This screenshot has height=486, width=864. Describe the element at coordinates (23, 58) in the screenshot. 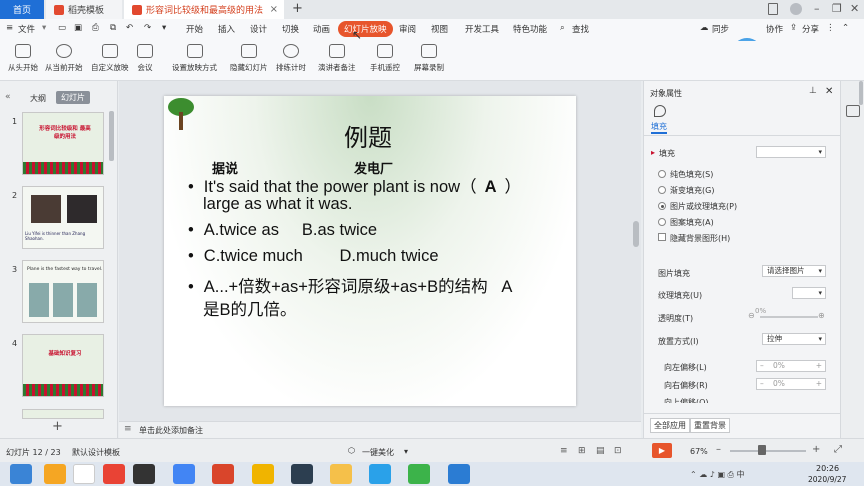

I see `play-from-start-button: 从头开始` at that location.